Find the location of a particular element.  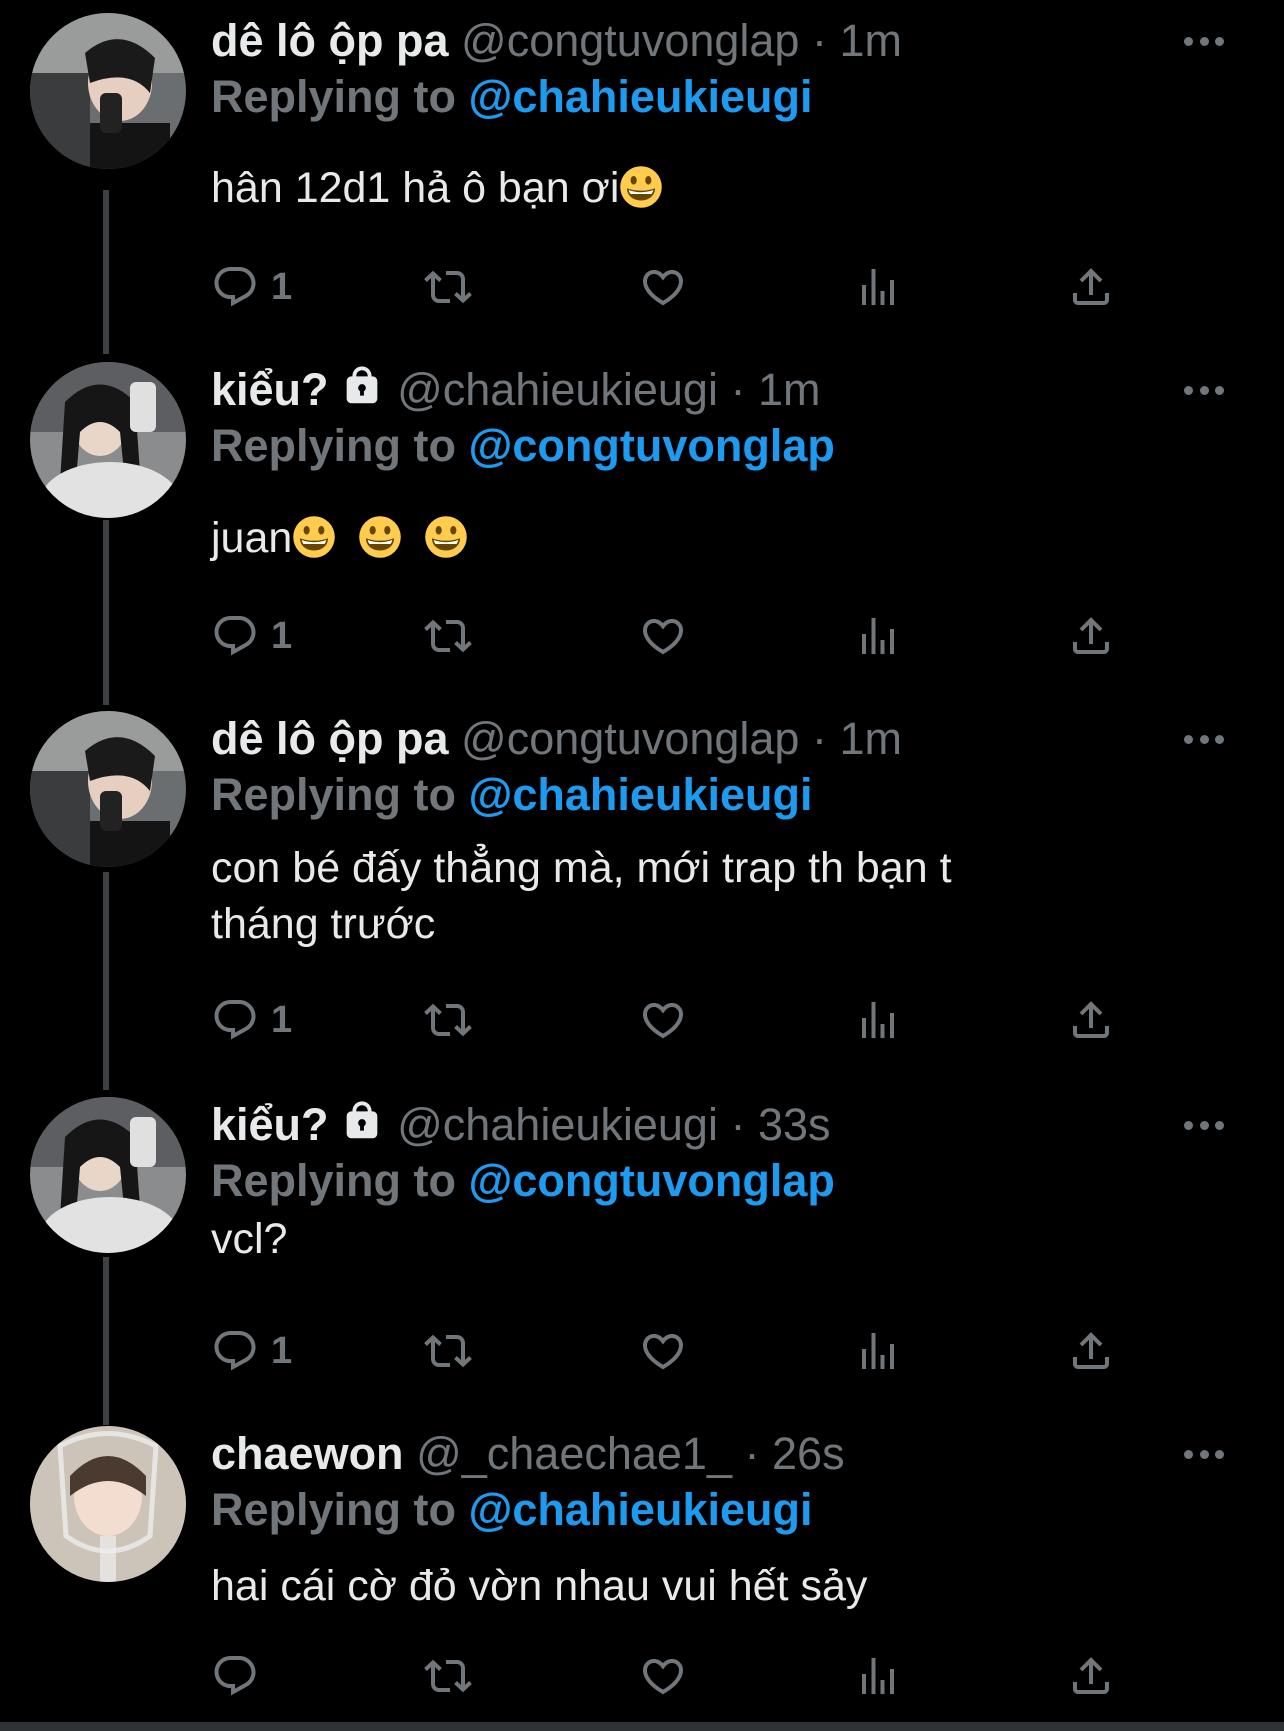

user-handle: @_chaechae1_ is located at coordinates (574, 1453).